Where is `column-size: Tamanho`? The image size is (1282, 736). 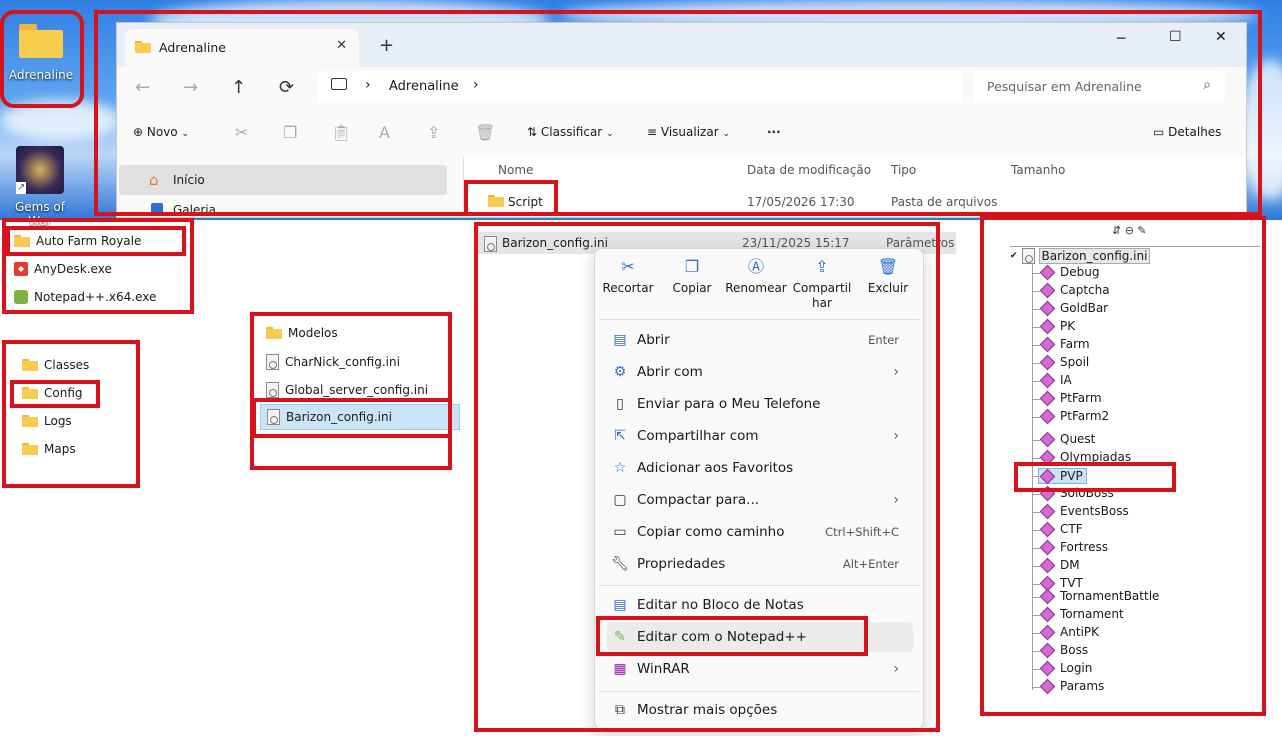 column-size: Tamanho is located at coordinates (1038, 170).